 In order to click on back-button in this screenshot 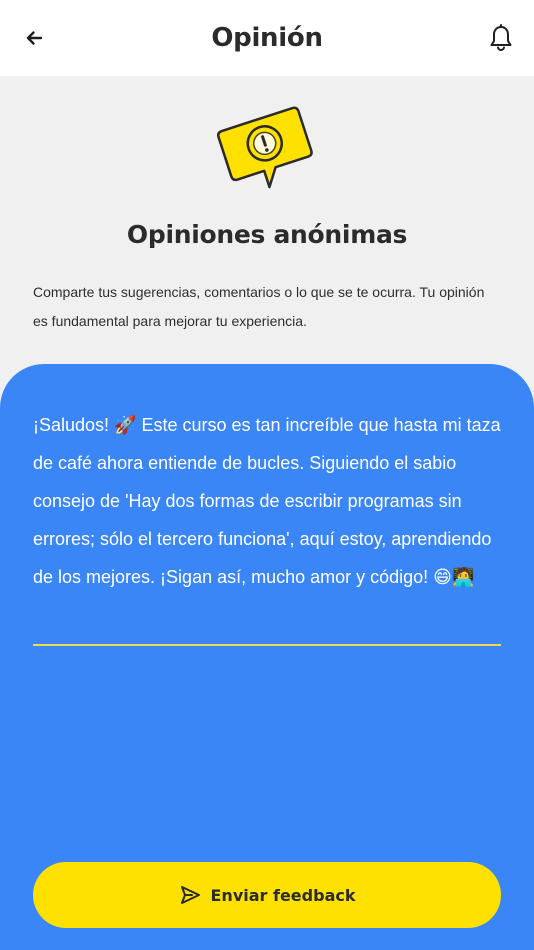, I will do `click(34, 38)`.